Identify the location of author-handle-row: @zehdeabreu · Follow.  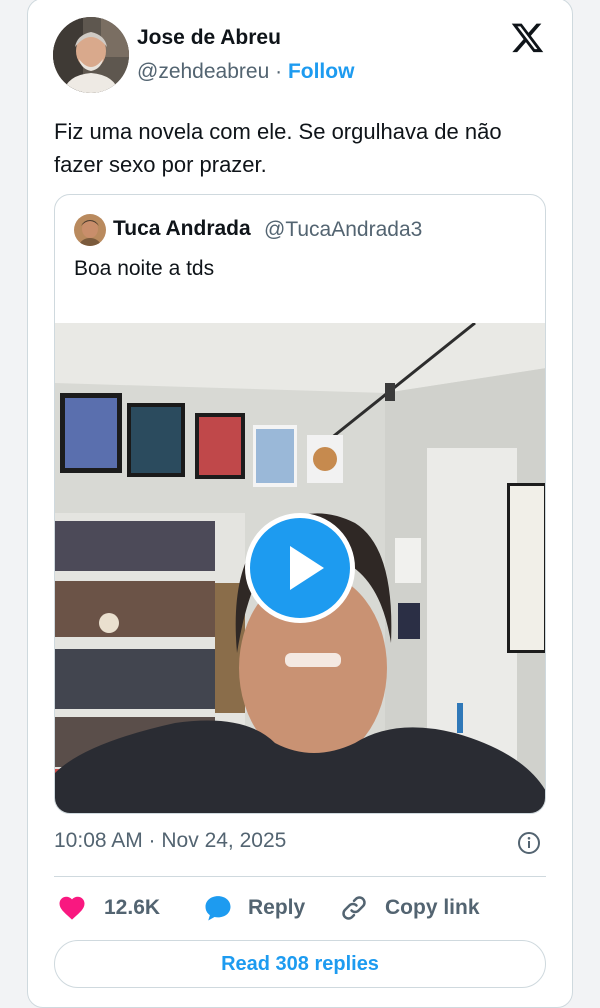
(245, 72).